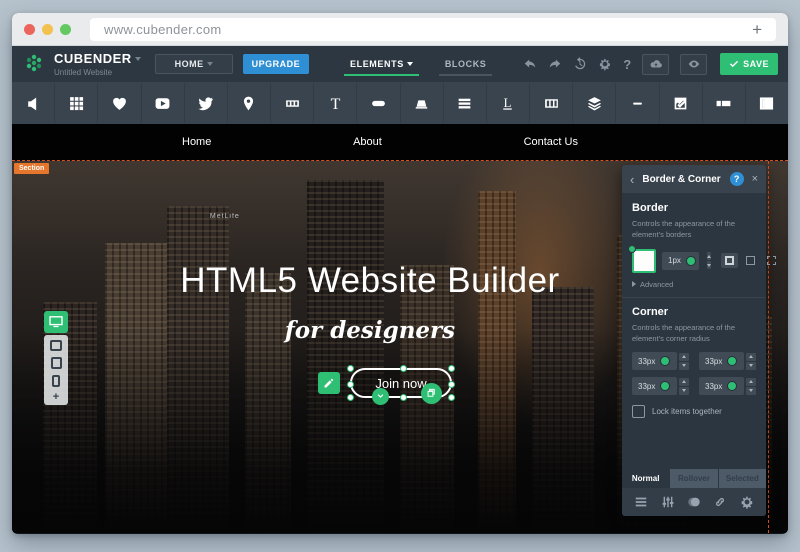 Image resolution: width=800 pixels, height=552 pixels. I want to click on effects-icon, so click(694, 502).